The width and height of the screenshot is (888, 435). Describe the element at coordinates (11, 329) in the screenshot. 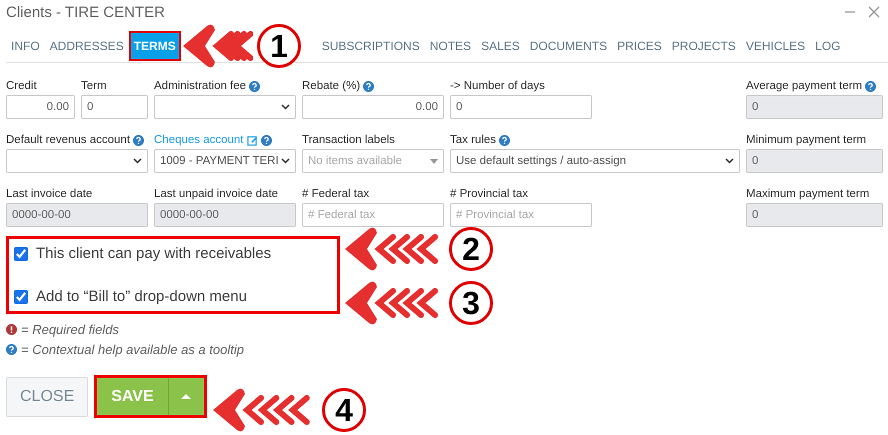

I see `required-icon` at that location.